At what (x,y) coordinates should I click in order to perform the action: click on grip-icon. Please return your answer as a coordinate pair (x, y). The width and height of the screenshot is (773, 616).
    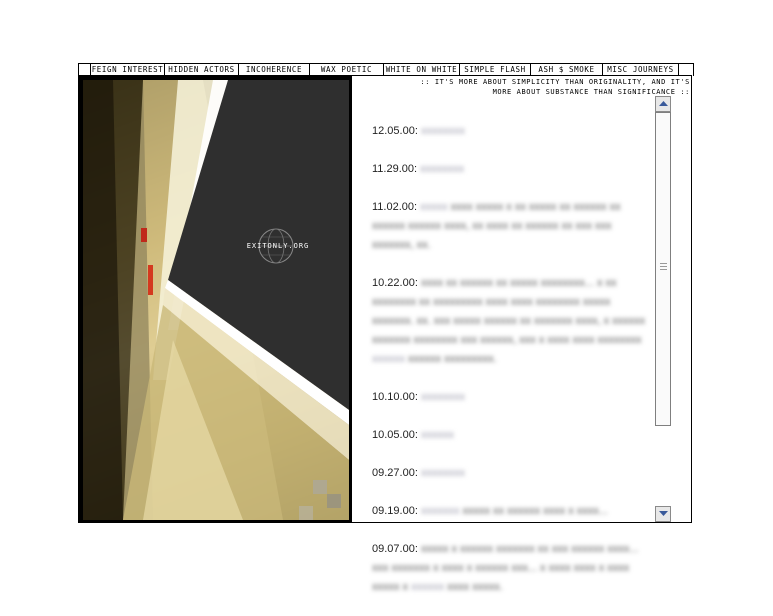
    Looking at the image, I should click on (663, 267).